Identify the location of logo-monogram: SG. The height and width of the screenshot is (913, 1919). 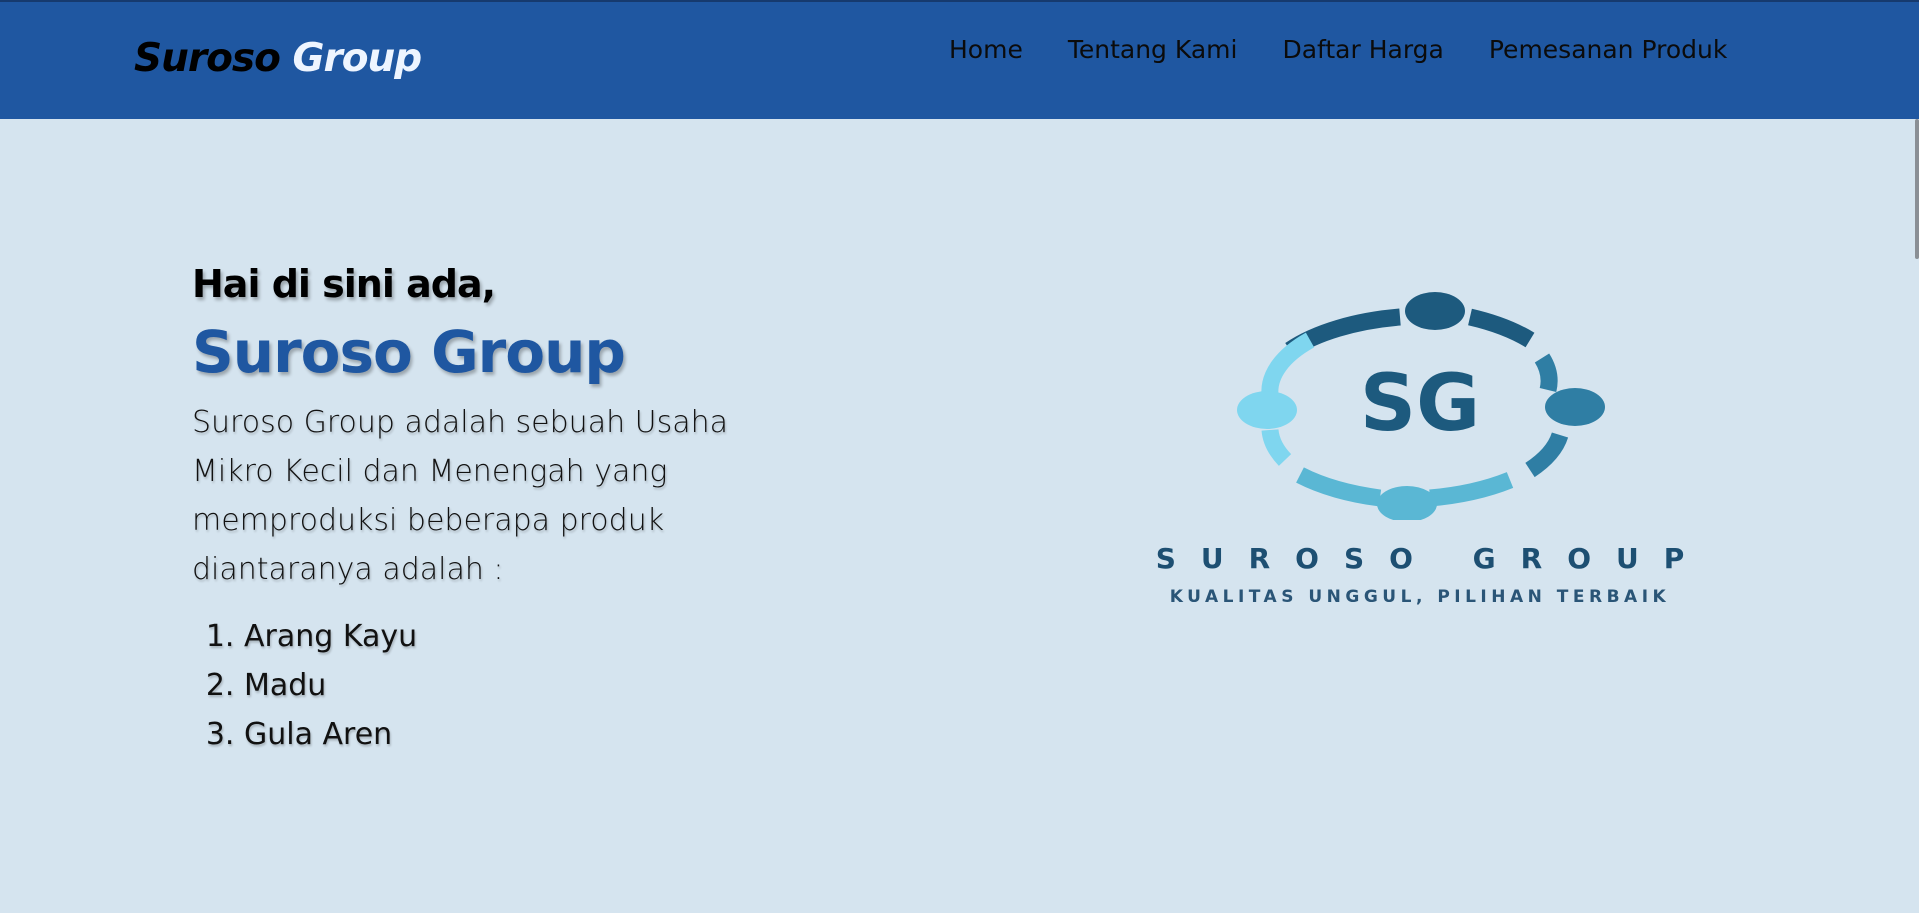
(1420, 404).